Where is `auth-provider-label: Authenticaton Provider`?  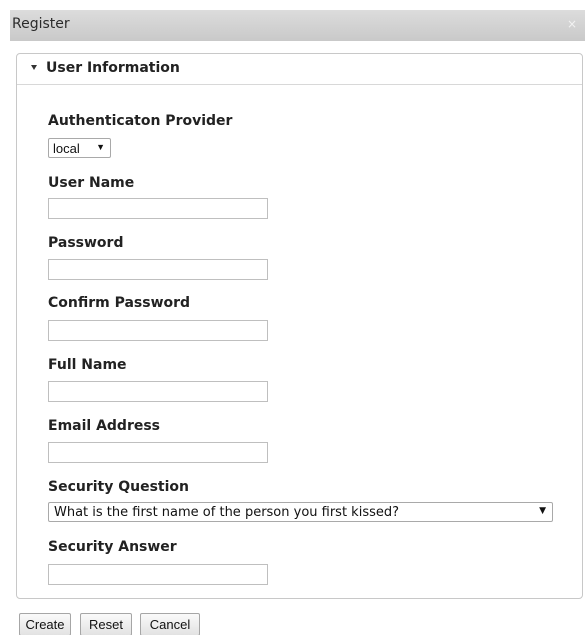 auth-provider-label: Authenticaton Provider is located at coordinates (140, 121).